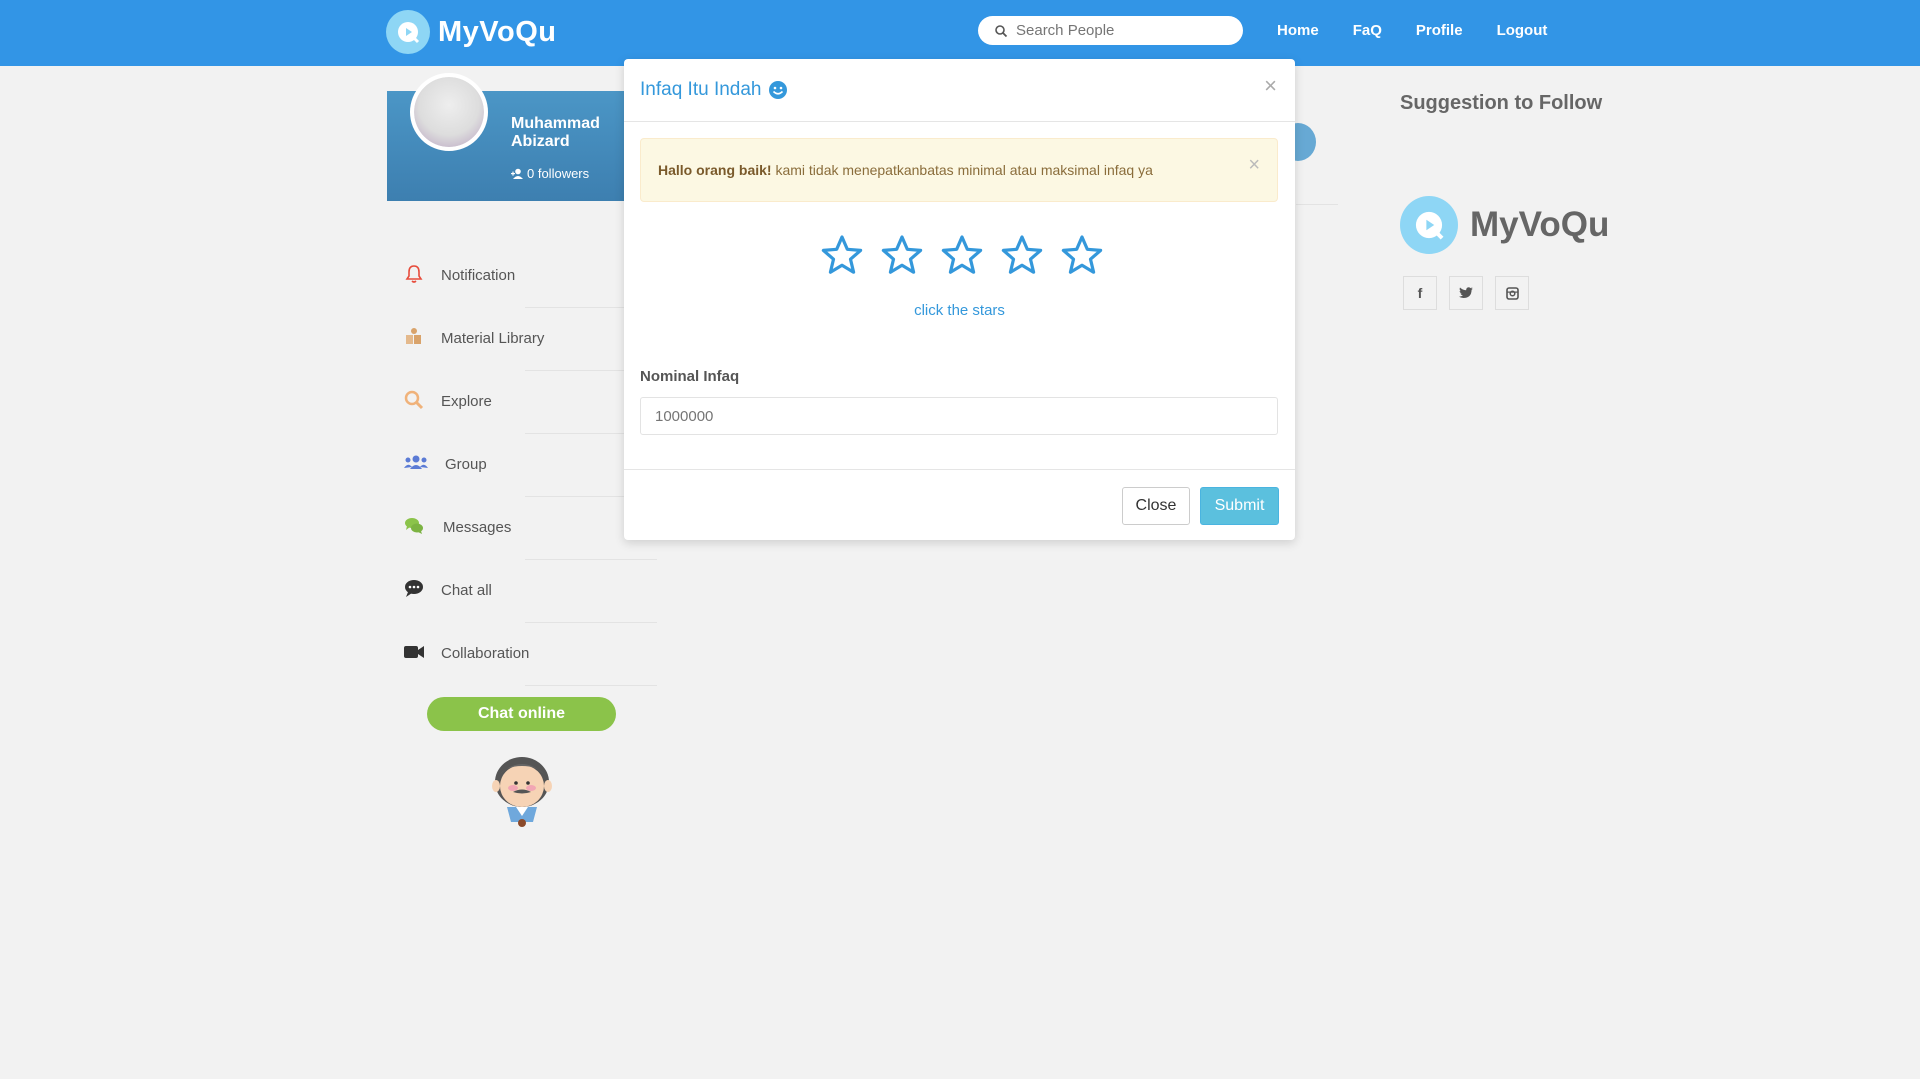  What do you see at coordinates (414, 588) in the screenshot?
I see `comment-dots-icon` at bounding box center [414, 588].